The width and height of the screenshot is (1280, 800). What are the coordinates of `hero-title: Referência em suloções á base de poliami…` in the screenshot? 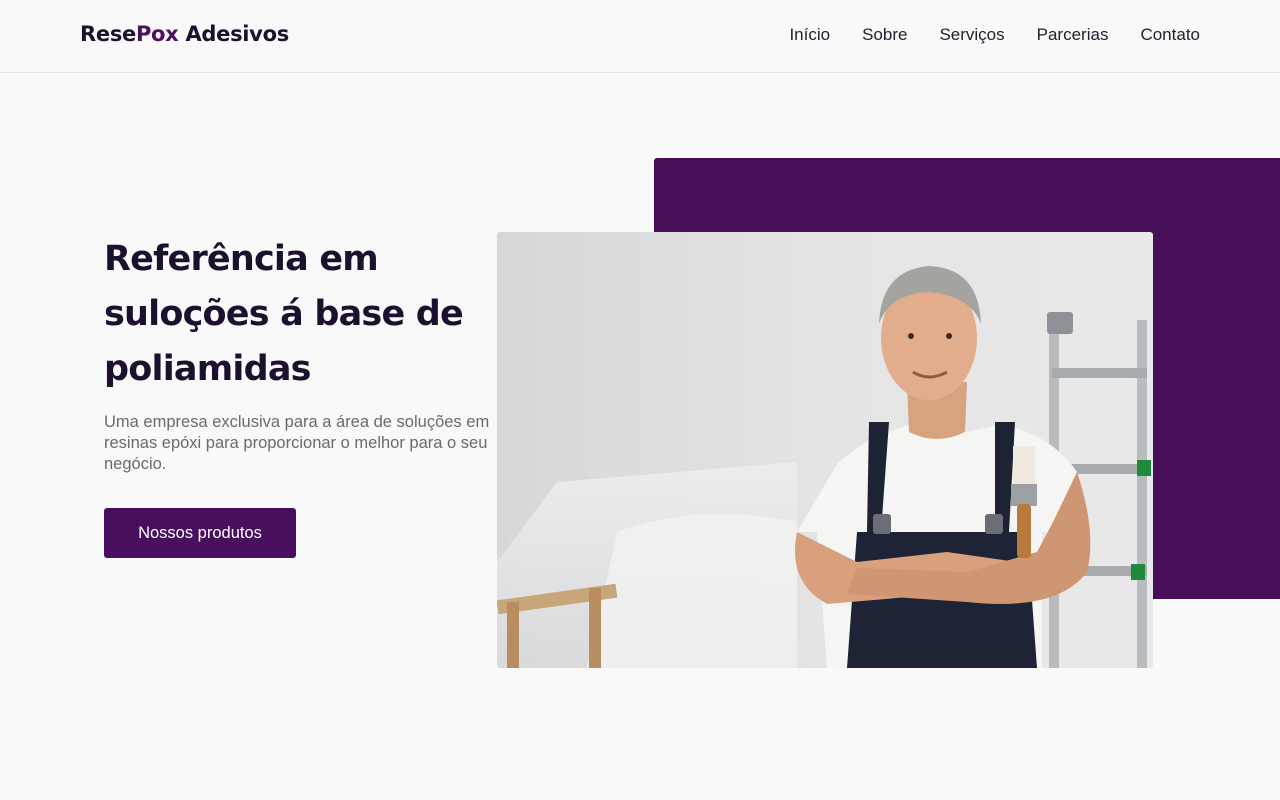 It's located at (284, 314).